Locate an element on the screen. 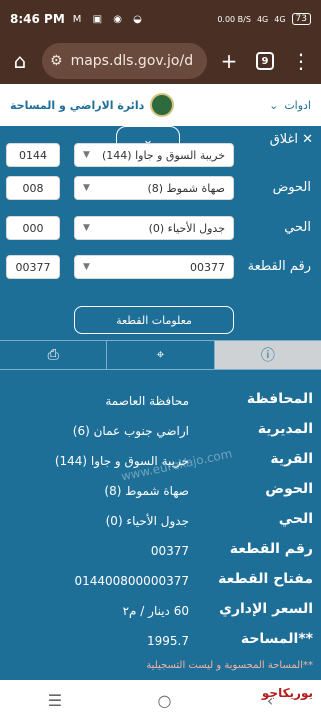 Image resolution: width=321 pixels, height=720 pixels. status-time: 8:46 PM is located at coordinates (37, 19).